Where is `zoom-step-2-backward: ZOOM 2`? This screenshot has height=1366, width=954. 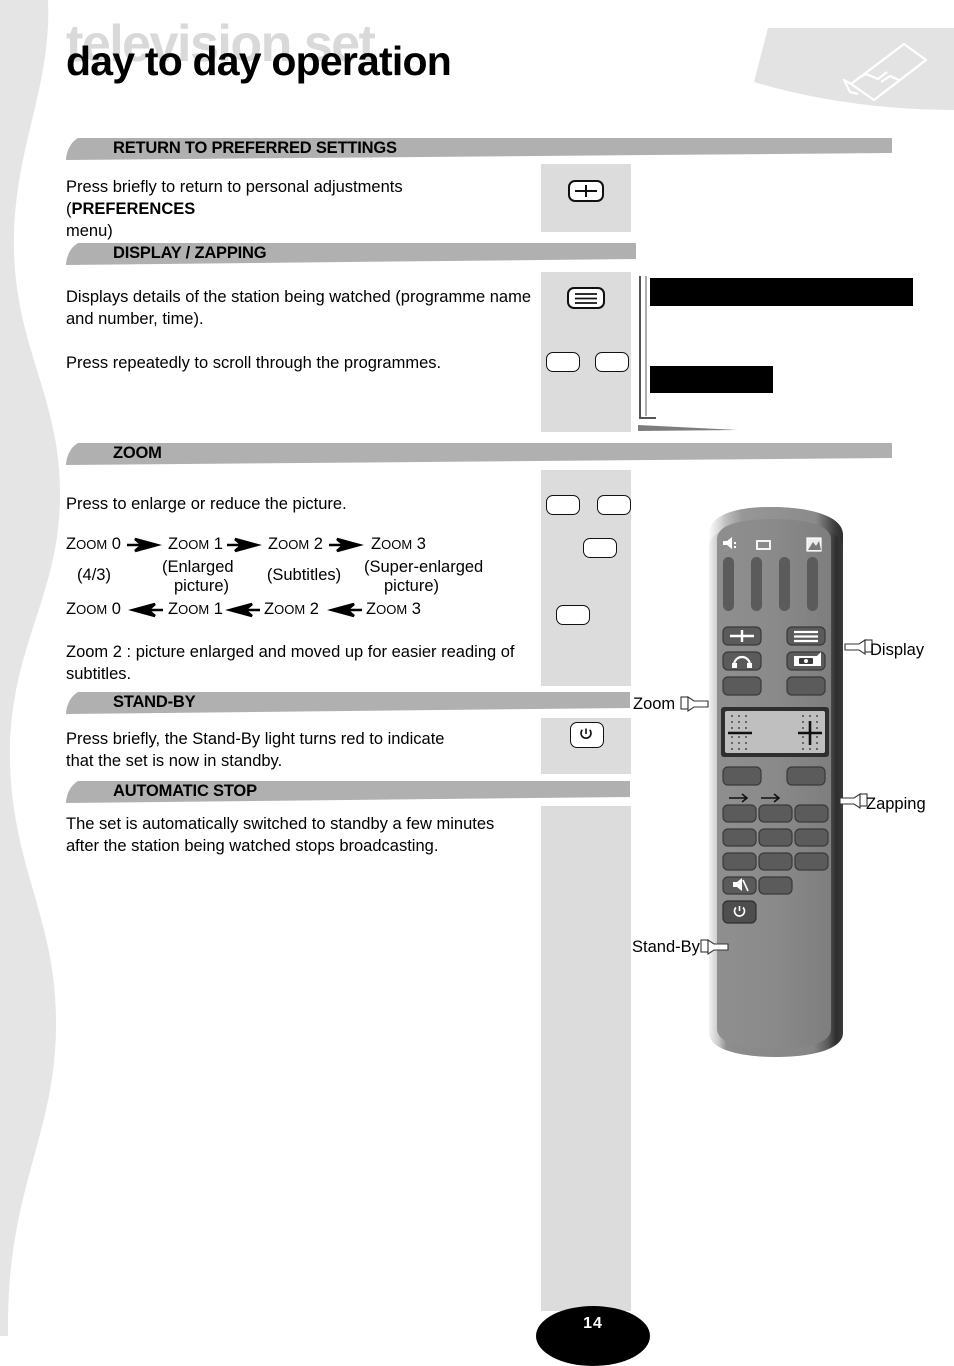 zoom-step-2-backward: ZOOM 2 is located at coordinates (291, 609).